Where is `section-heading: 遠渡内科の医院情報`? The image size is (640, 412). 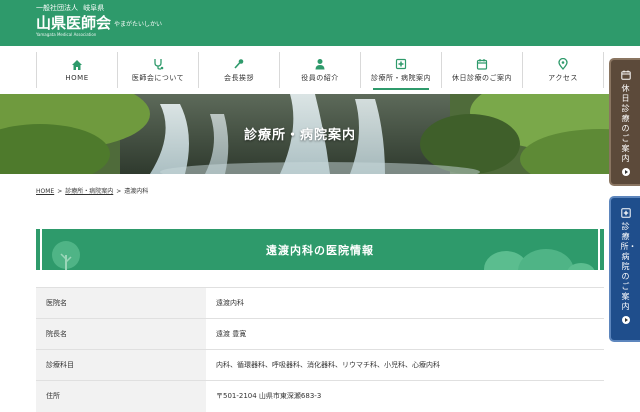
section-heading: 遠渡内科の医院情報 is located at coordinates (320, 249).